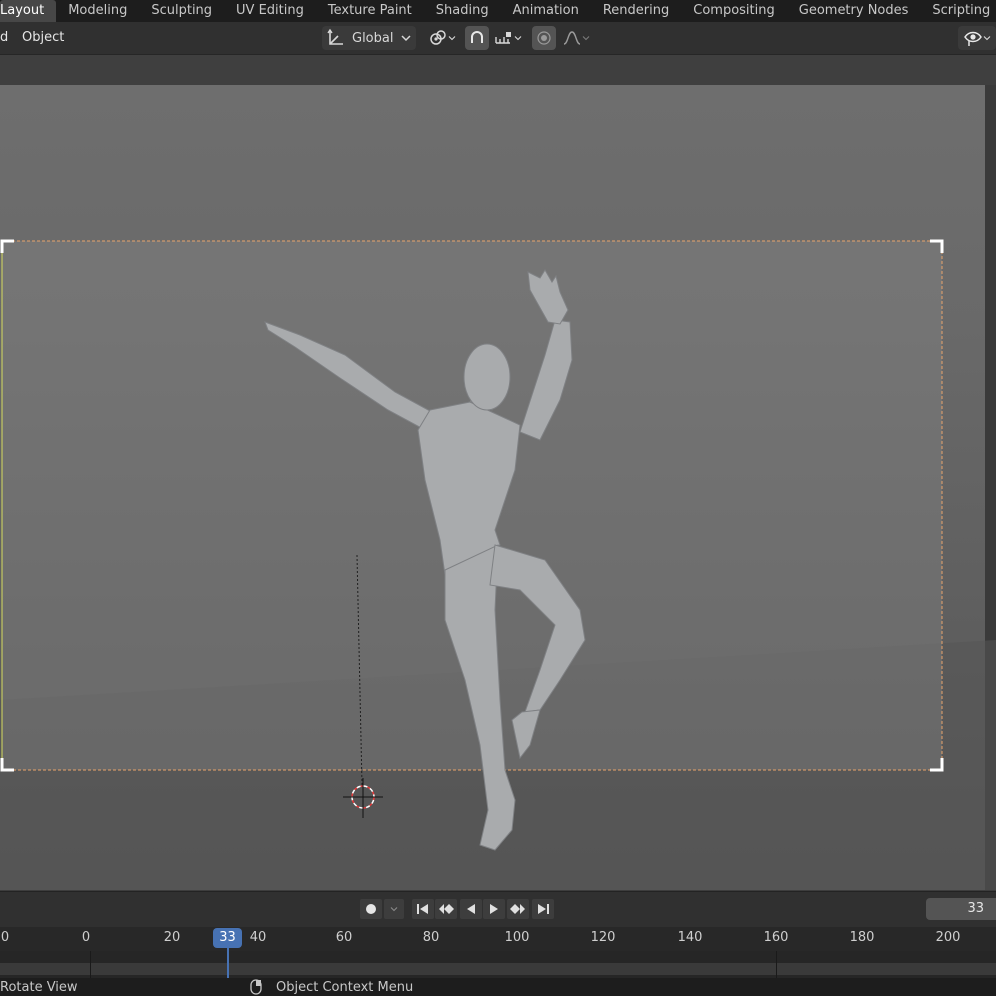 This screenshot has width=996, height=996. Describe the element at coordinates (270, 11) in the screenshot. I see `tab-uv-editing: UV Editing` at that location.